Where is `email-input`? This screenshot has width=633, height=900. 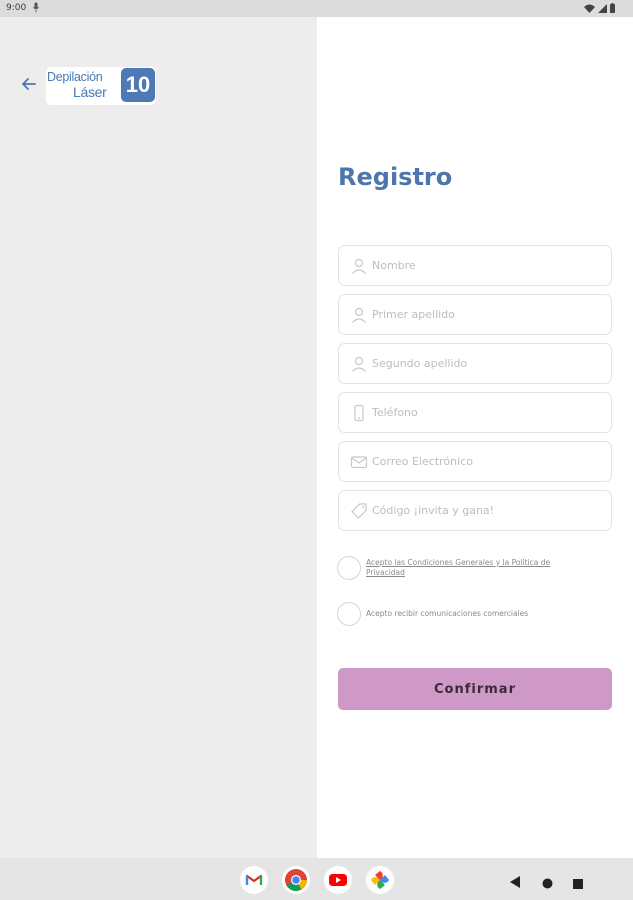 email-input is located at coordinates (488, 461).